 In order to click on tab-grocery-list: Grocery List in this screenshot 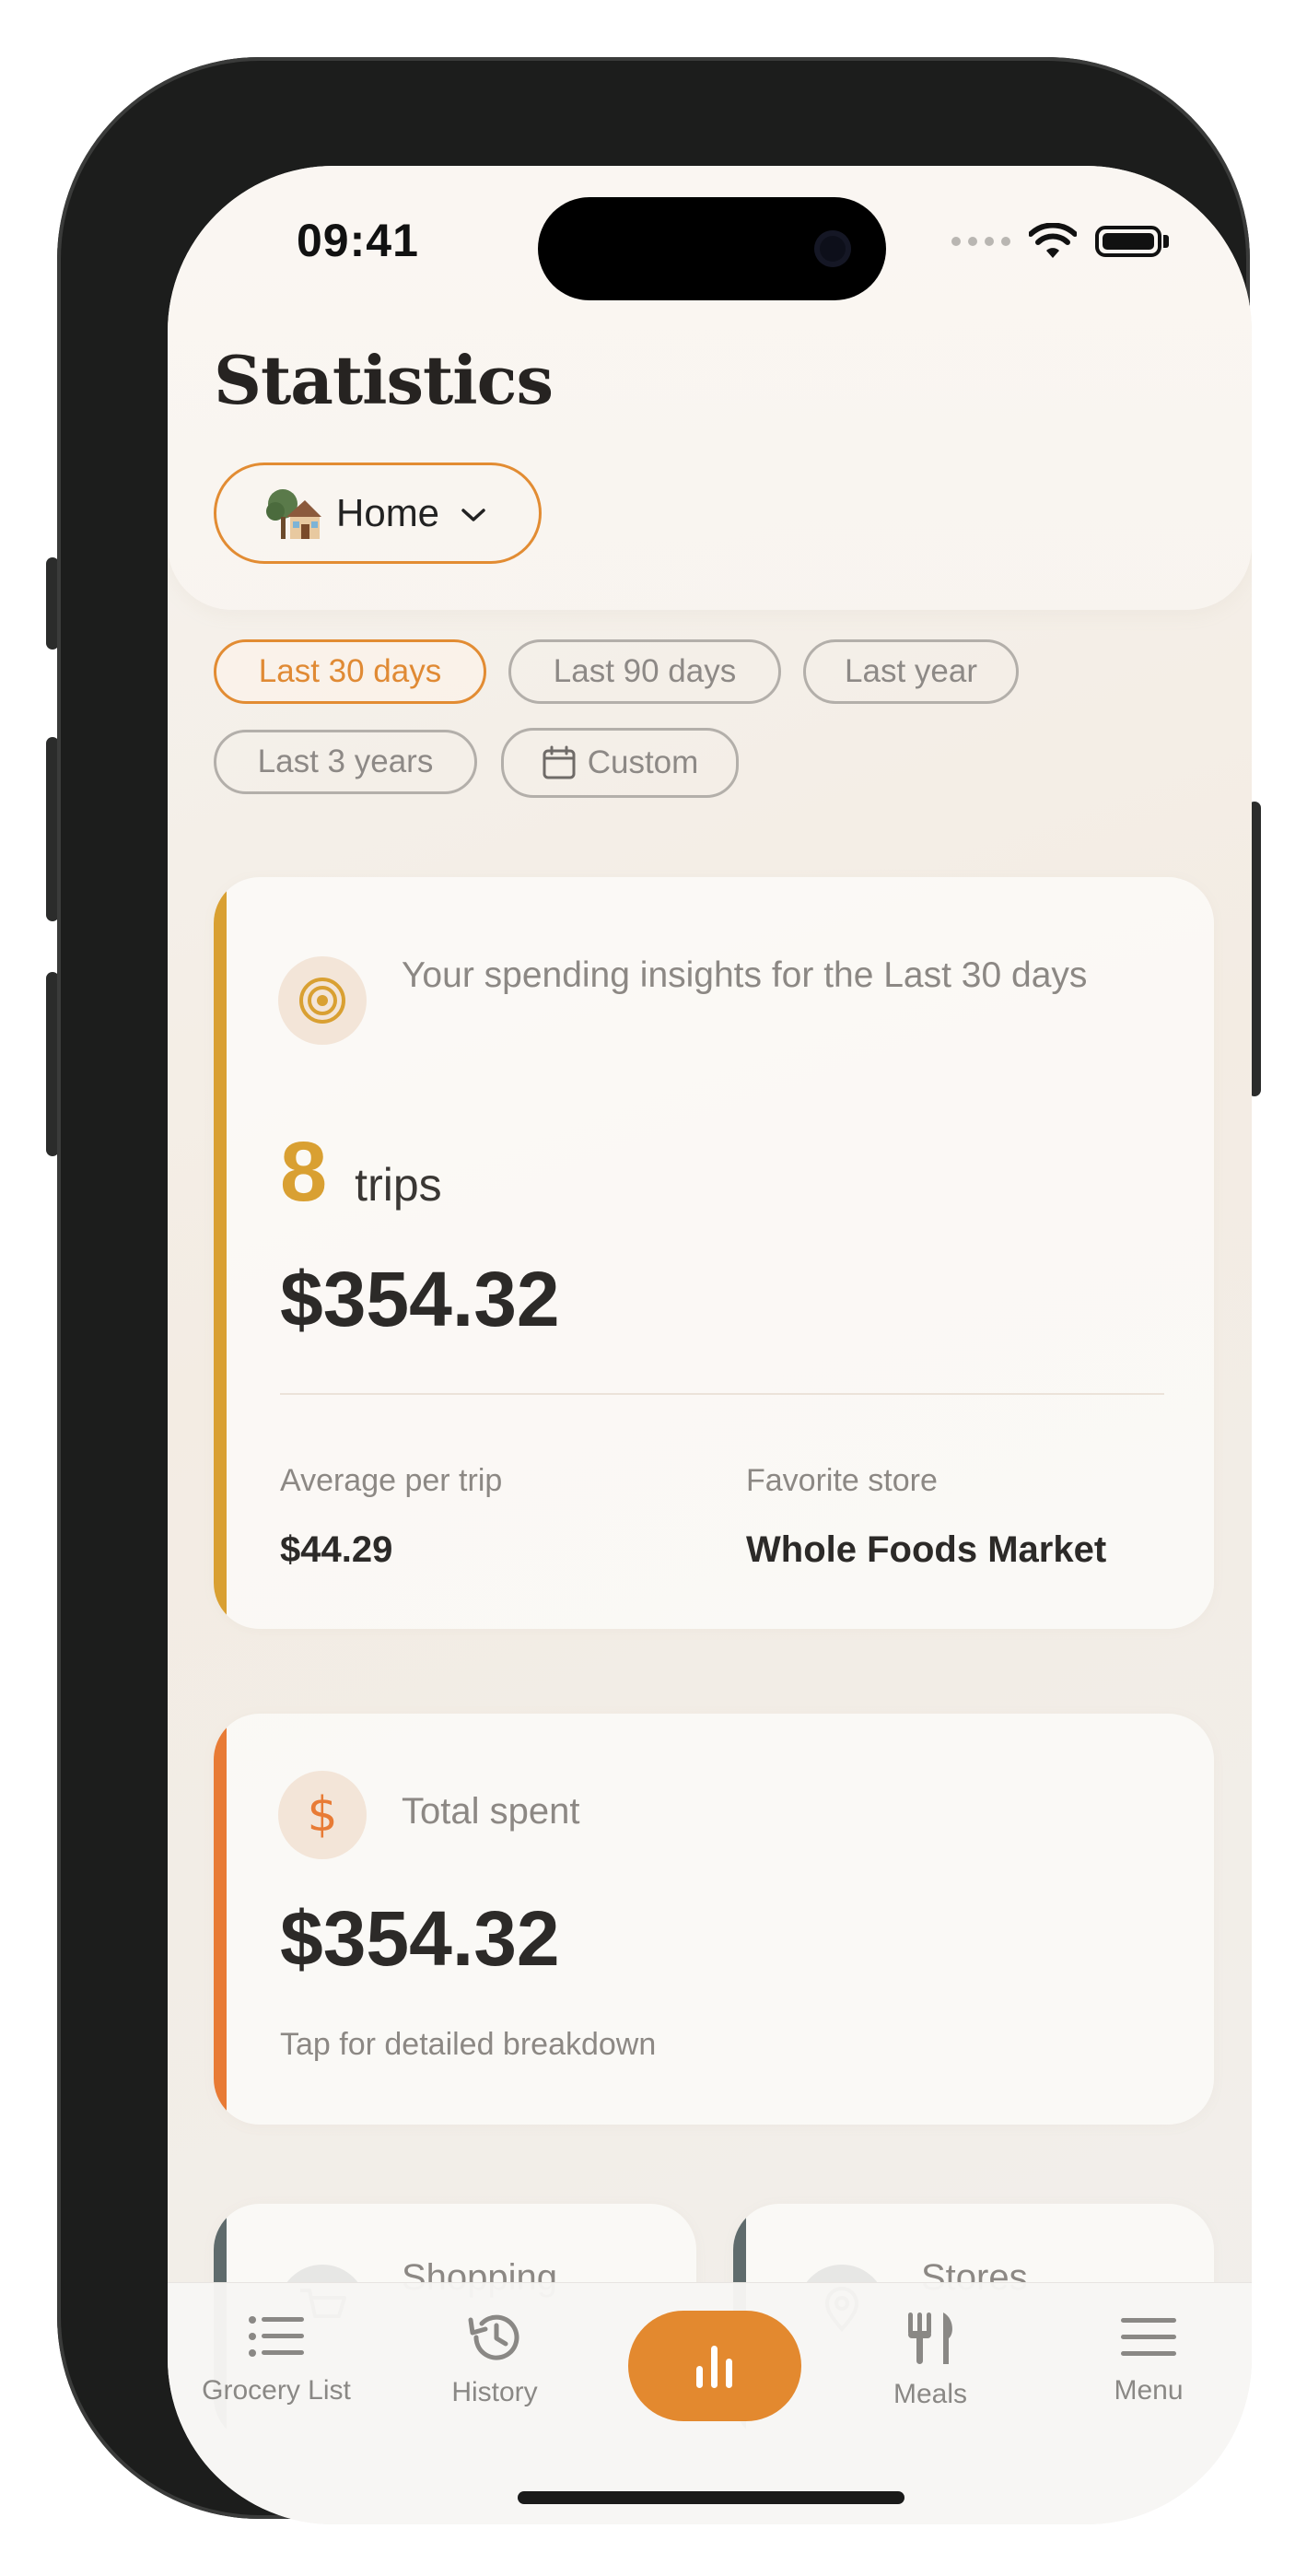, I will do `click(276, 2358)`.